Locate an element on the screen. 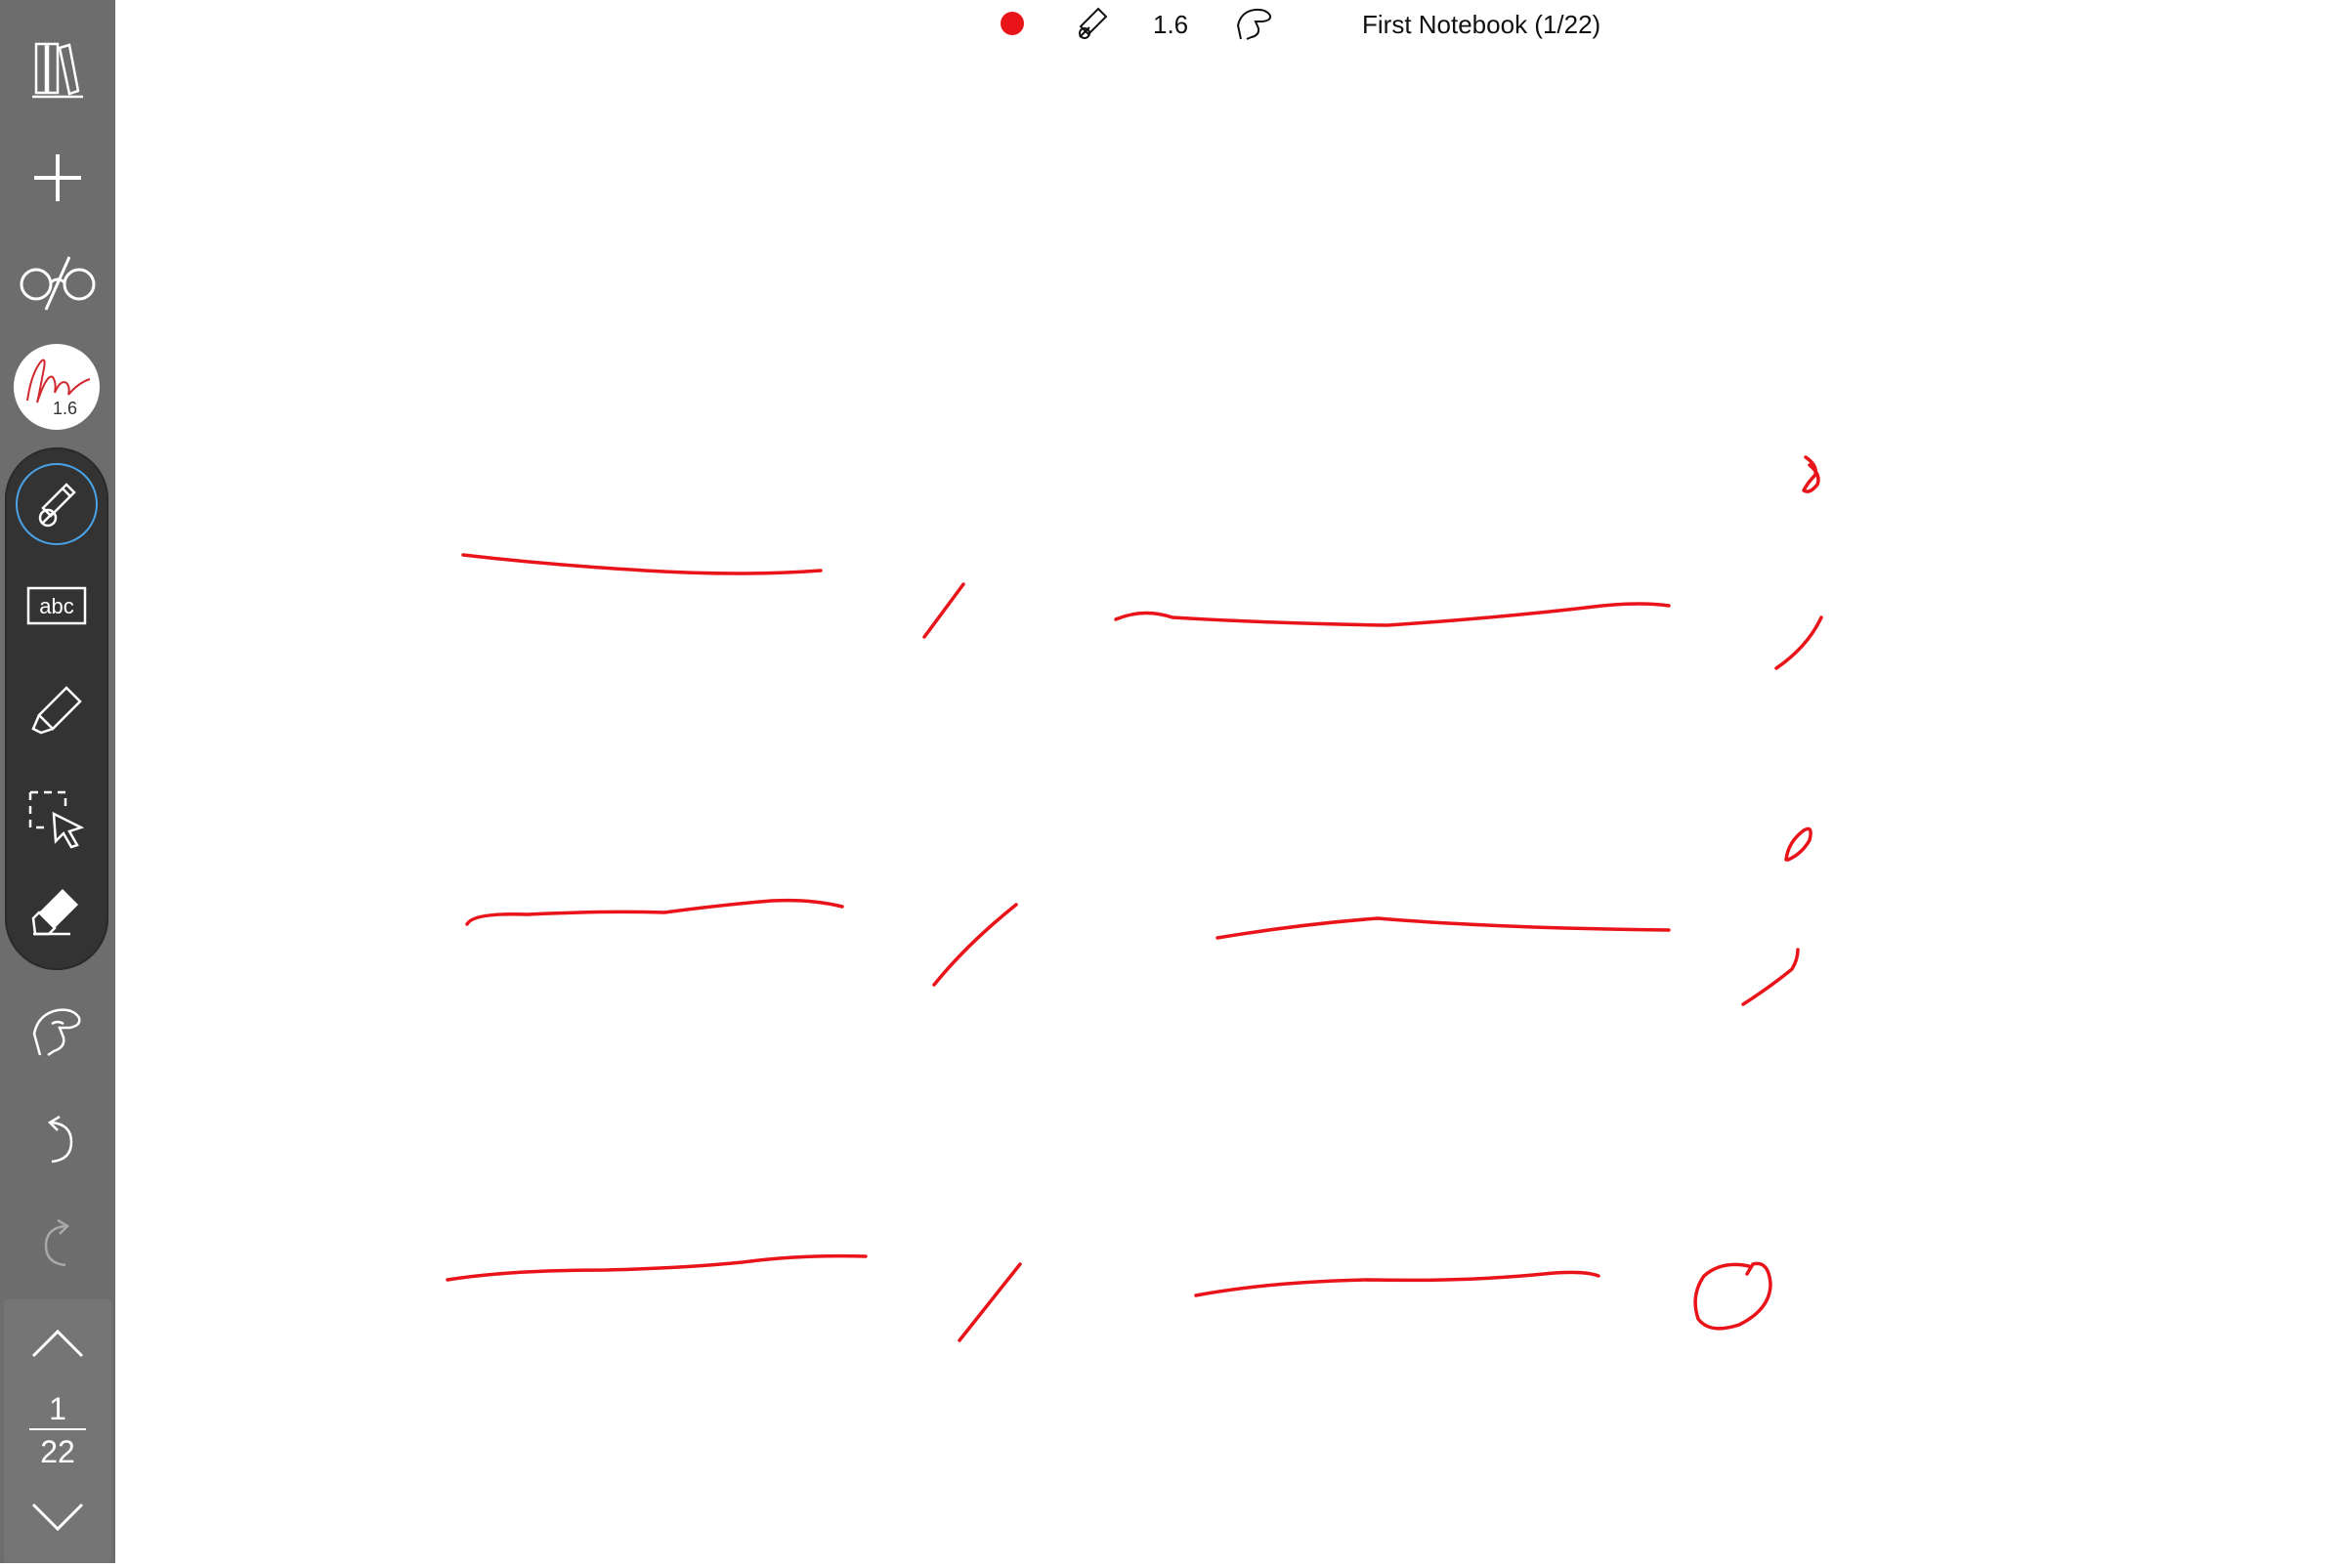  selection-tool-button is located at coordinates (56, 819).